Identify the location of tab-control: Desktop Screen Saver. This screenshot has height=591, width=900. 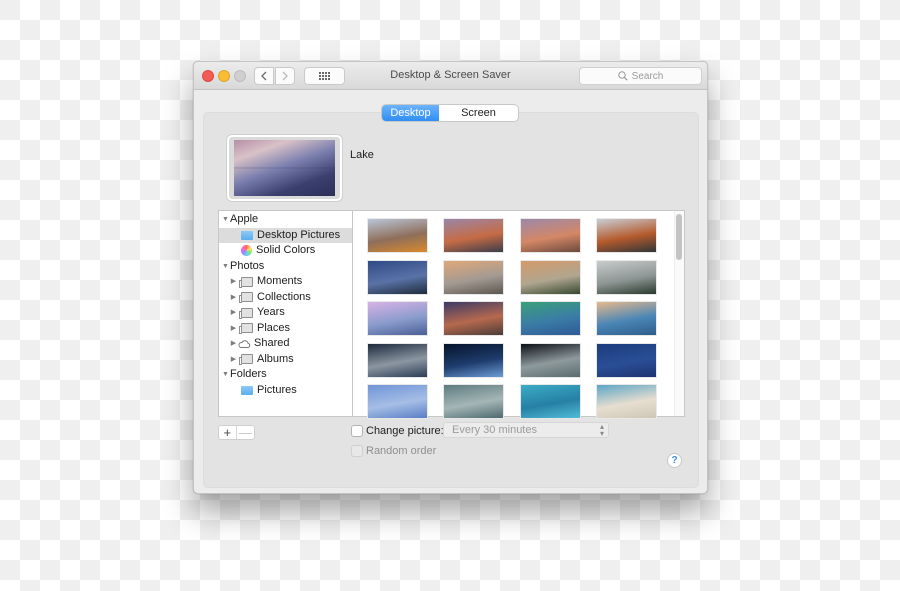
(450, 113).